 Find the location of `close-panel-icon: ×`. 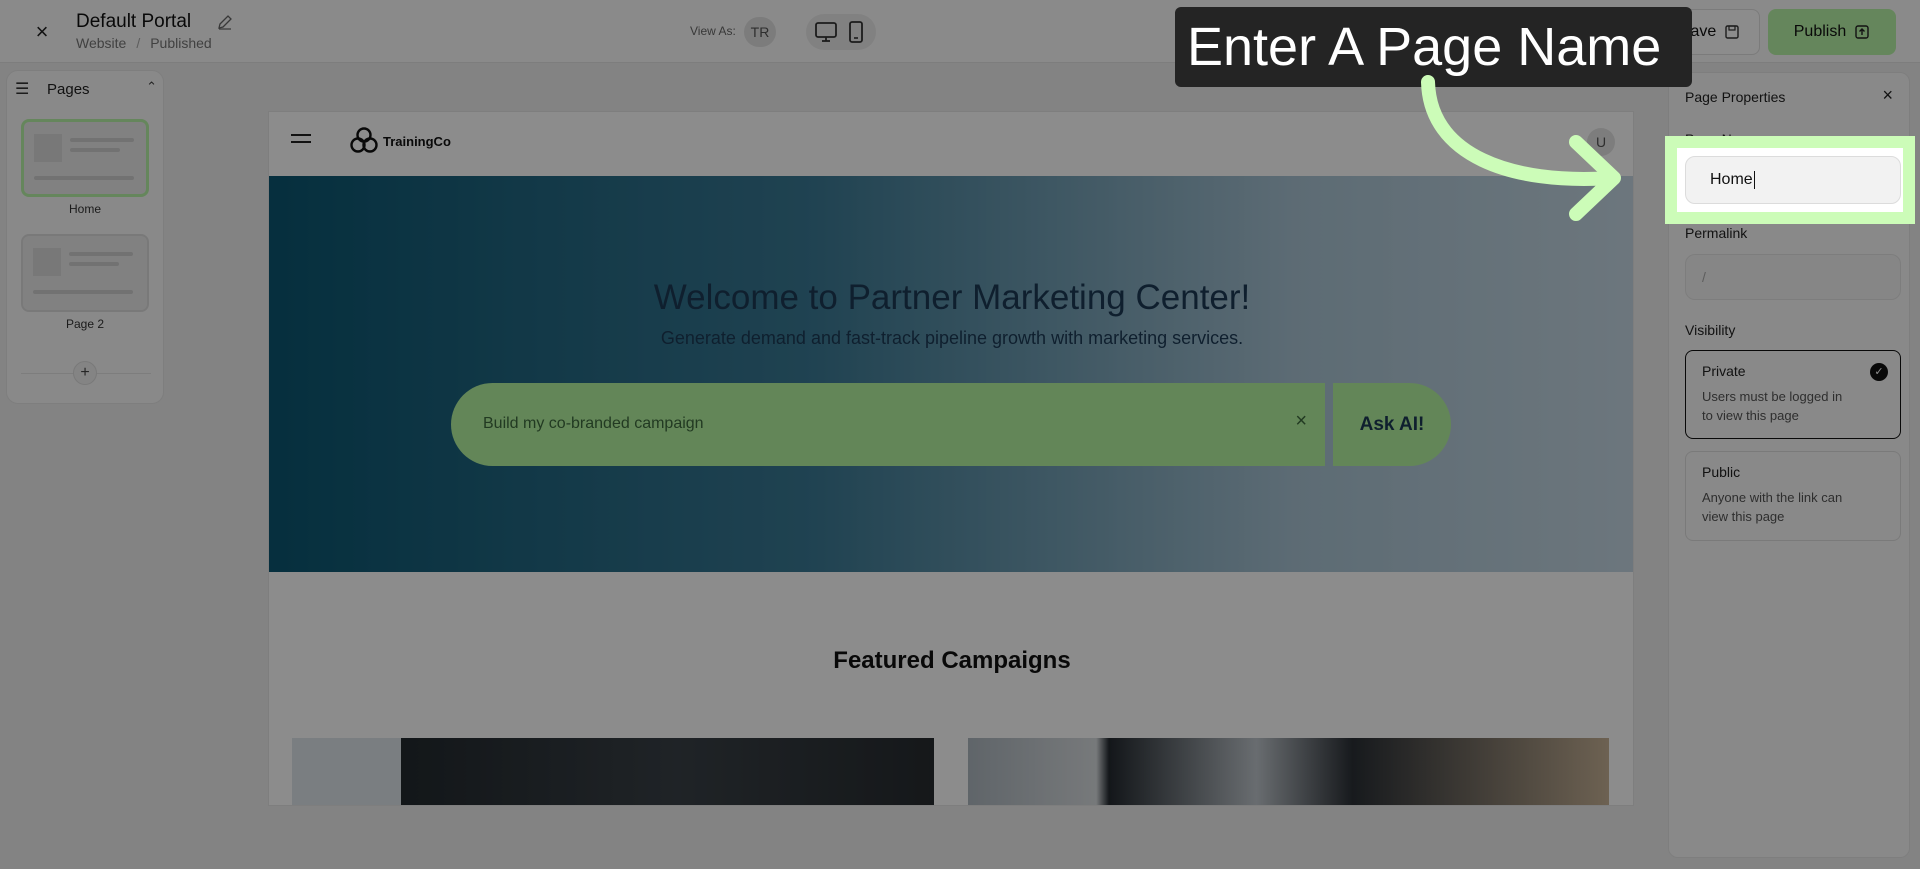

close-panel-icon: × is located at coordinates (1887, 95).